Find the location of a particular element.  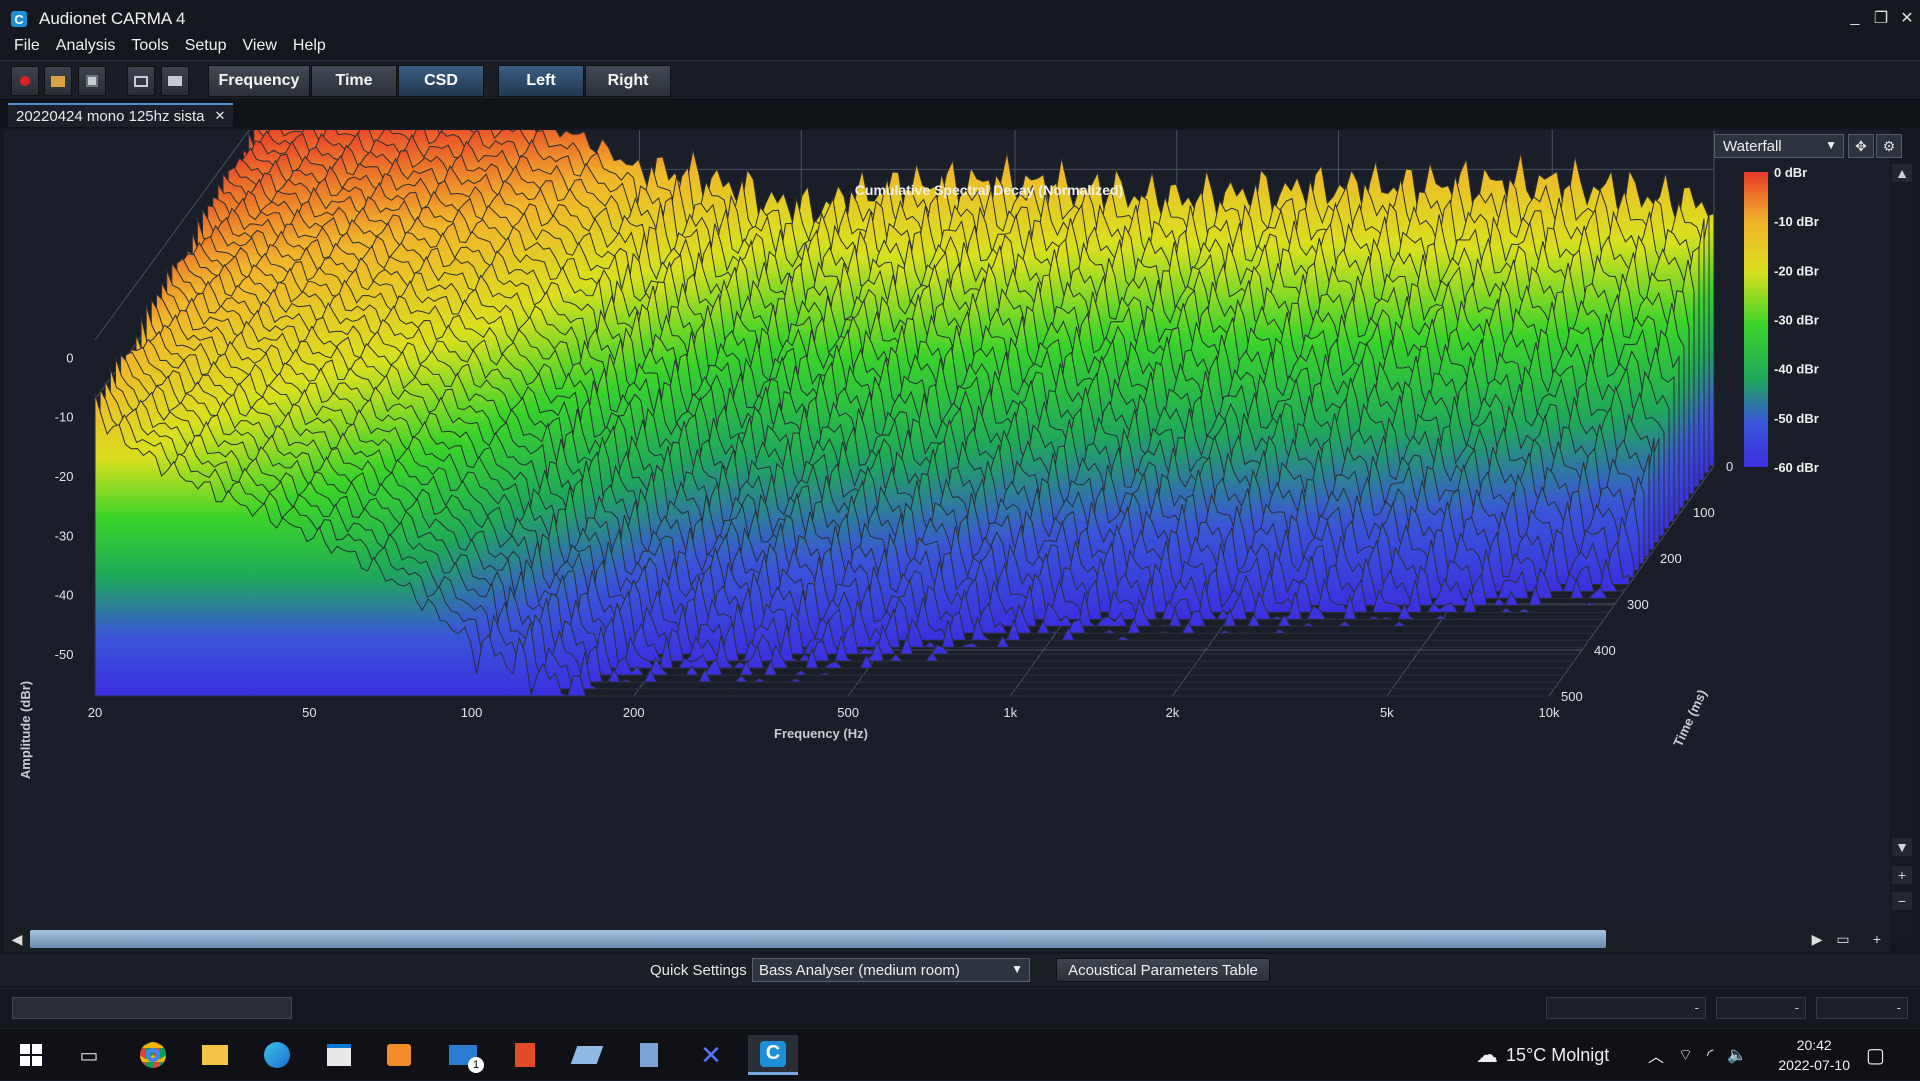

windows-start-icon is located at coordinates (31, 1055).